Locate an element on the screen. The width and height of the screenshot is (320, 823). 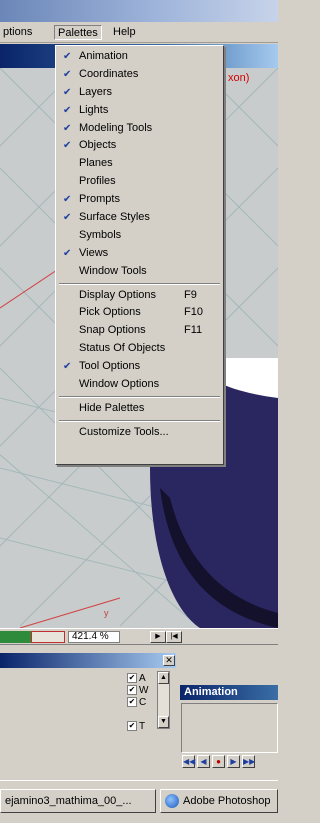
toggle-label: T is located at coordinates (142, 726).